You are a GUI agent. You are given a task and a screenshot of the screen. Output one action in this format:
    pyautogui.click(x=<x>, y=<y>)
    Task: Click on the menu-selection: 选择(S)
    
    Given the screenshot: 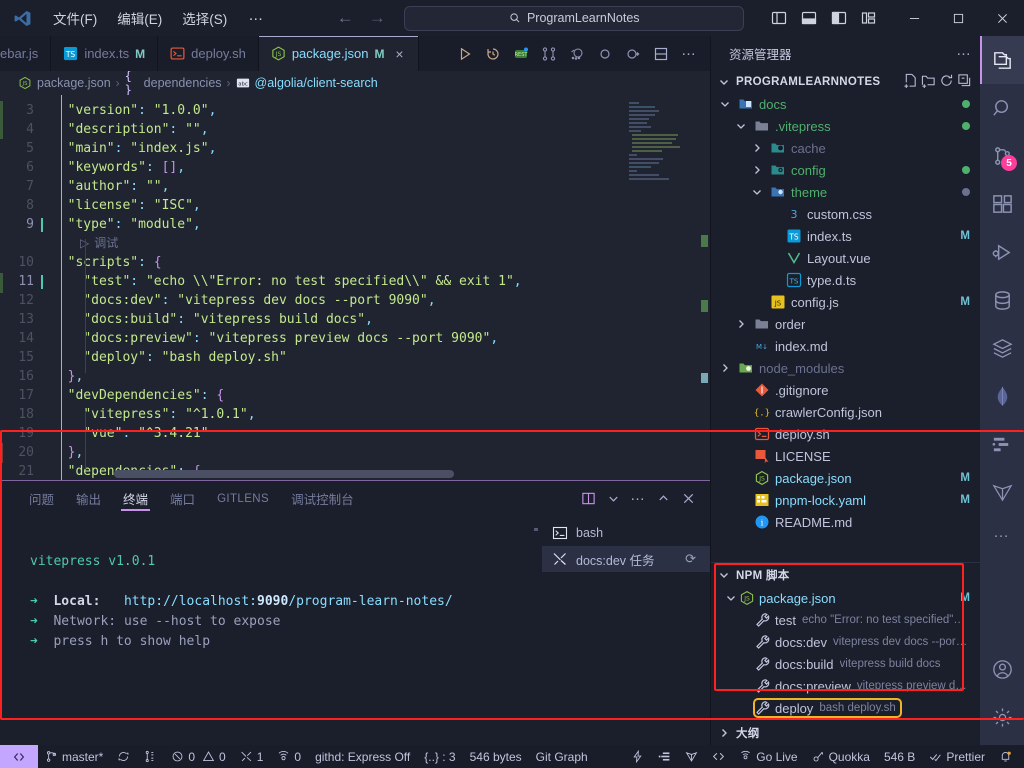 What is the action you would take?
    pyautogui.click(x=204, y=18)
    